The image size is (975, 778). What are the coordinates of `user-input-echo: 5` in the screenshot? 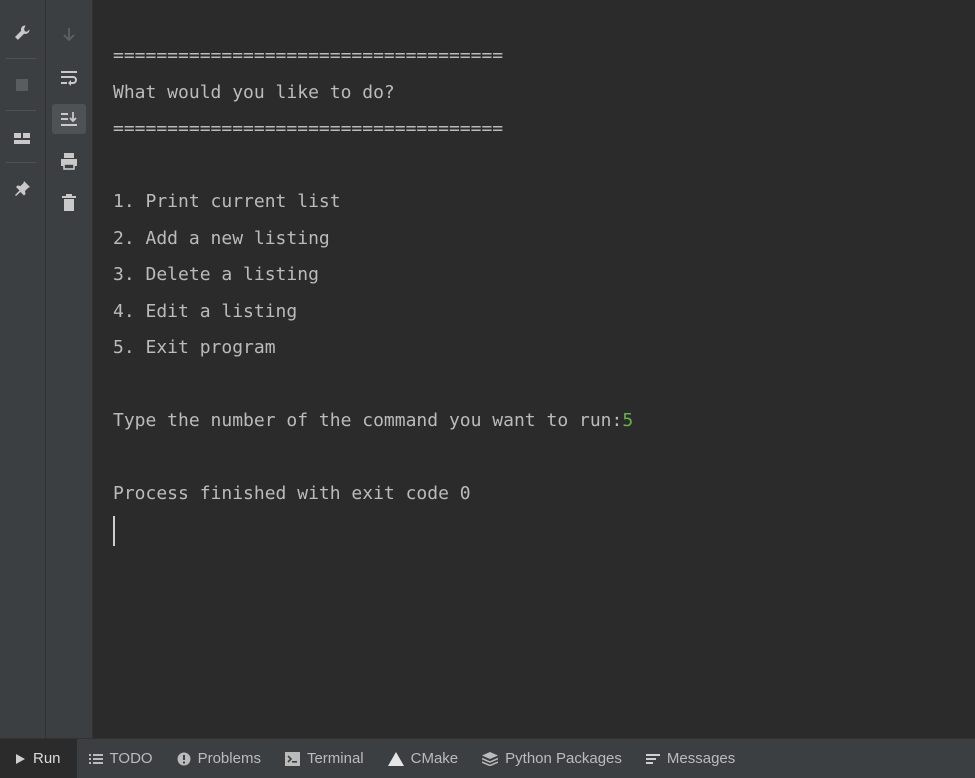 It's located at (628, 420).